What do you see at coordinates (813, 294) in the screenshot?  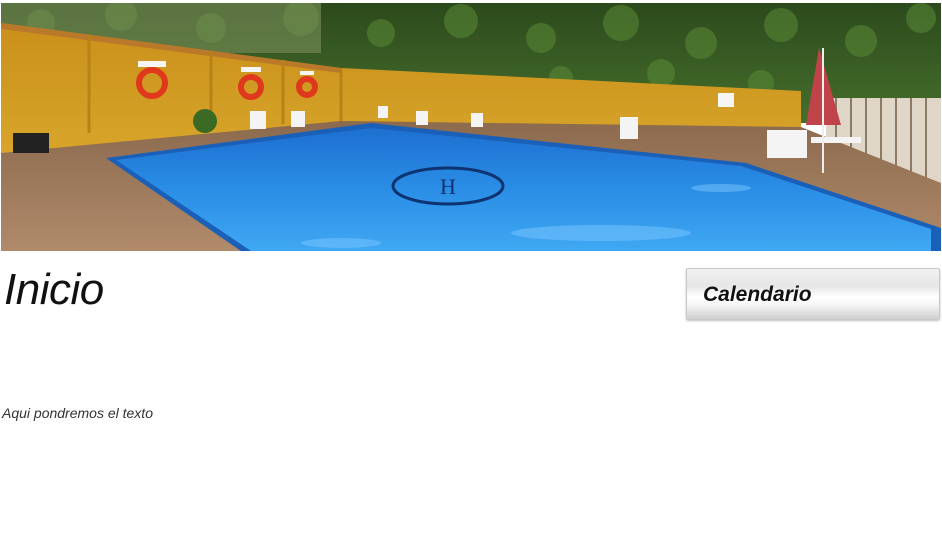 I see `calendar-widget: Calendario` at bounding box center [813, 294].